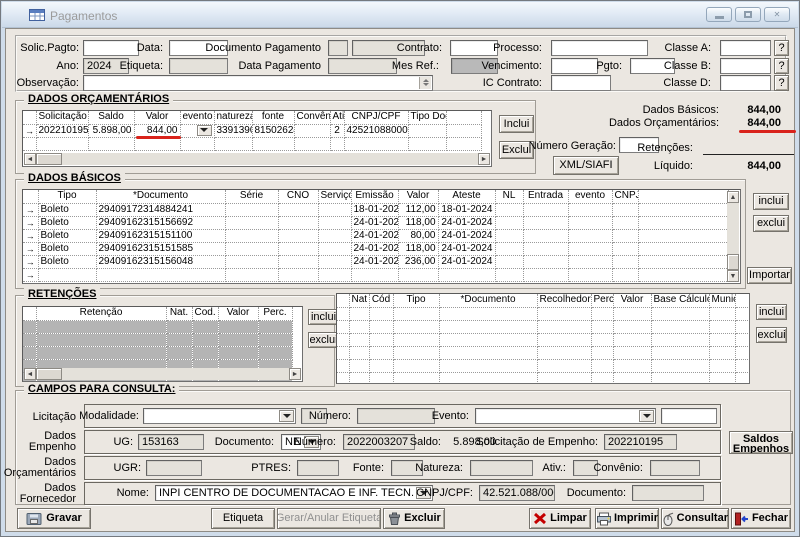 Image resolution: width=800 pixels, height=537 pixels. I want to click on cnpj-cpf-label: CNPJ/CPF:, so click(444, 493).